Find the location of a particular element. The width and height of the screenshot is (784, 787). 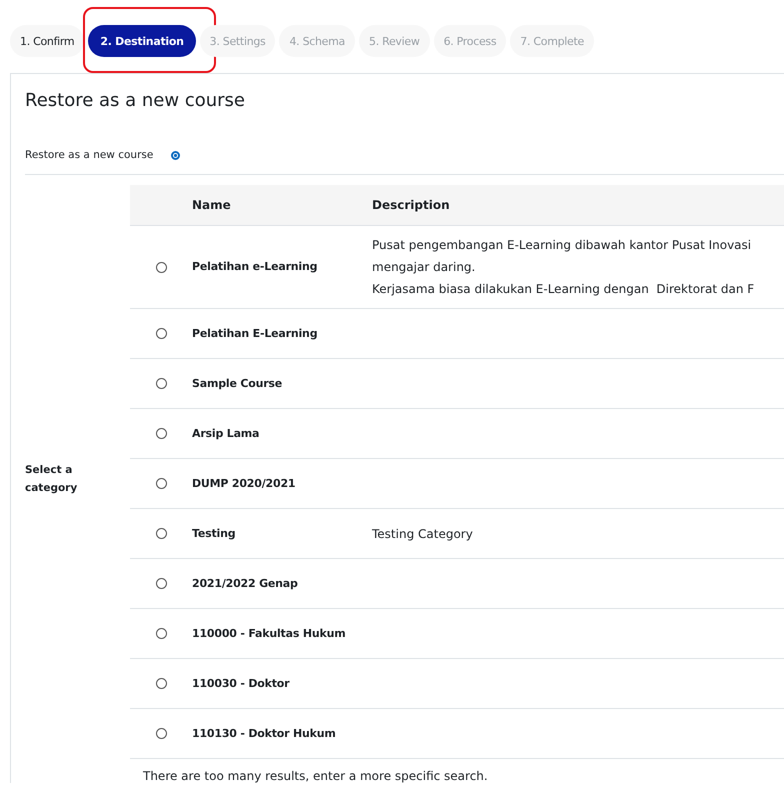

step-tab: 4. Schema is located at coordinates (317, 41).